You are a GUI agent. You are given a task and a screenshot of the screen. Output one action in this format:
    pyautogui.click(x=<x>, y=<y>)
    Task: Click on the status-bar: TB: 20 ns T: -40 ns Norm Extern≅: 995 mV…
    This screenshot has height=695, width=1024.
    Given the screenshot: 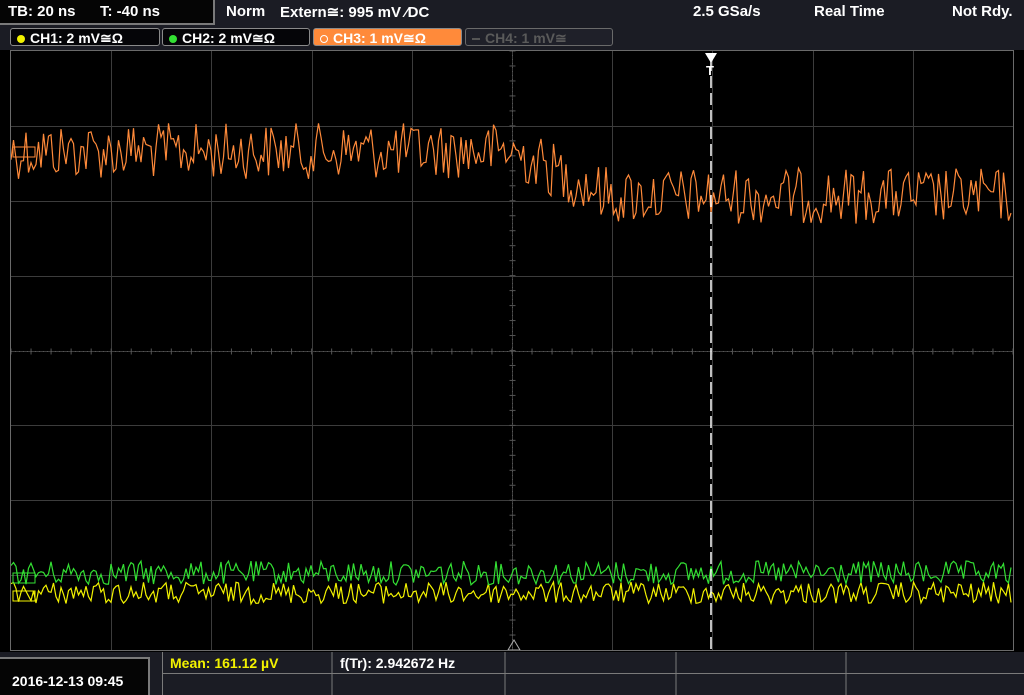 What is the action you would take?
    pyautogui.click(x=512, y=13)
    